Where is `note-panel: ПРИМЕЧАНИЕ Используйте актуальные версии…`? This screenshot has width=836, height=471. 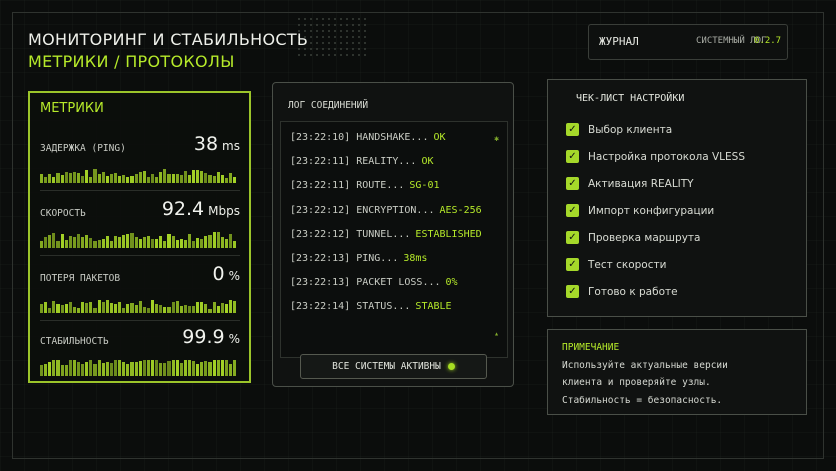 note-panel: ПРИМЕЧАНИЕ Используйте актуальные версии… is located at coordinates (677, 372).